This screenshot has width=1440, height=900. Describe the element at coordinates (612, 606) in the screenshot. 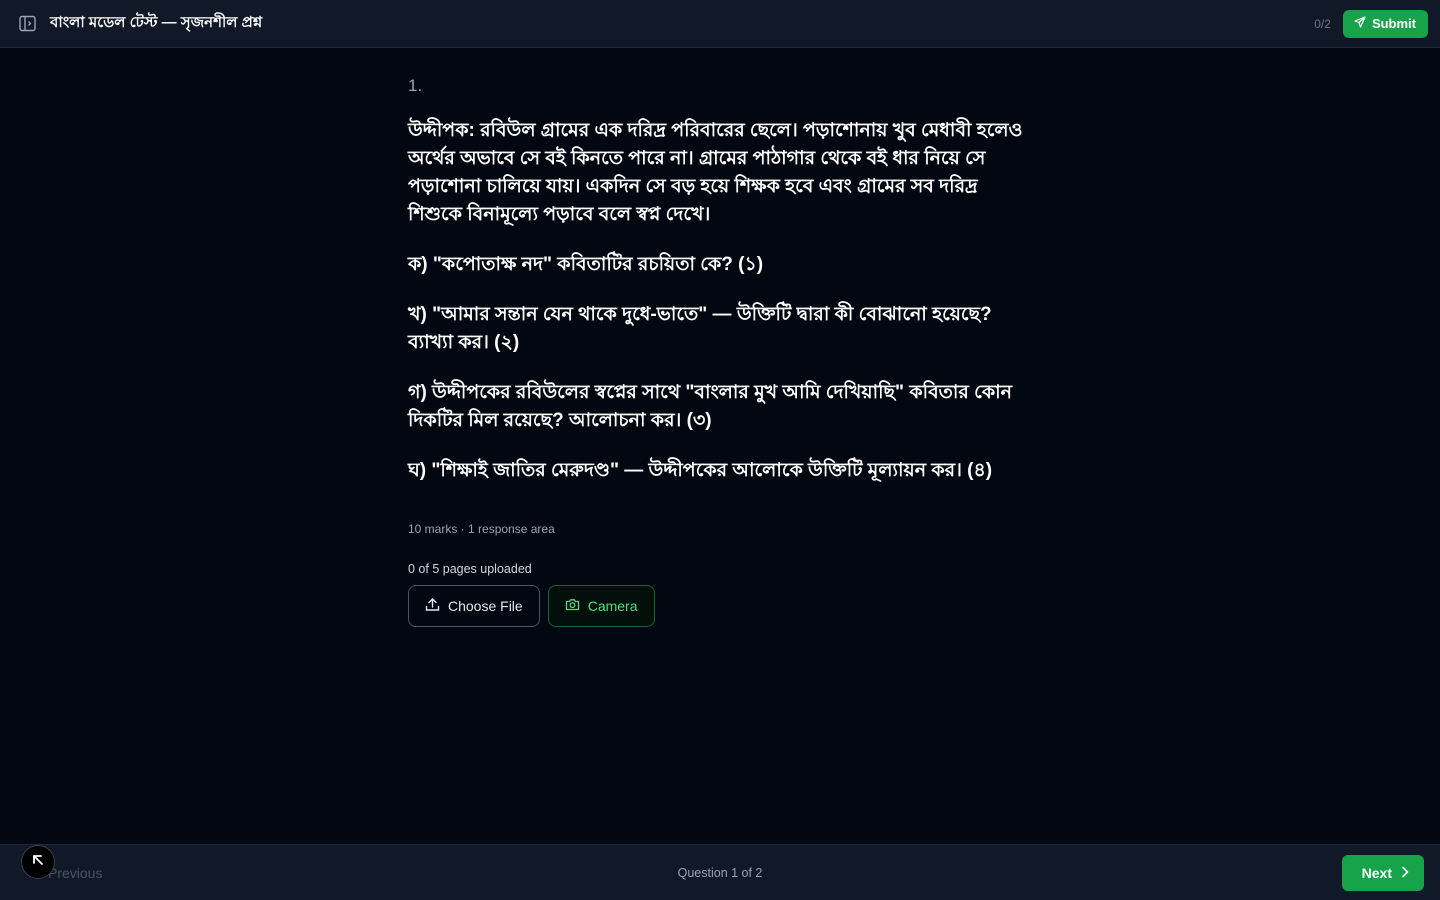

I see `camera-label: Camera` at that location.